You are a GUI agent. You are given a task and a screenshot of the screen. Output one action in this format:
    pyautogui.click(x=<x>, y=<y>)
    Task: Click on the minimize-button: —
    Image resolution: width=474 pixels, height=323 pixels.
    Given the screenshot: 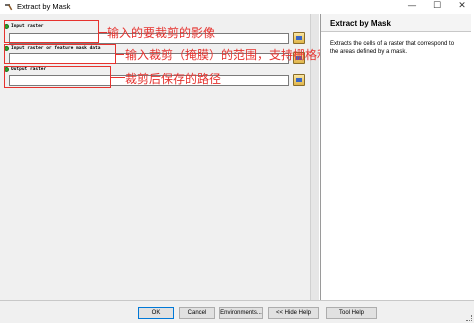 What is the action you would take?
    pyautogui.click(x=412, y=7)
    